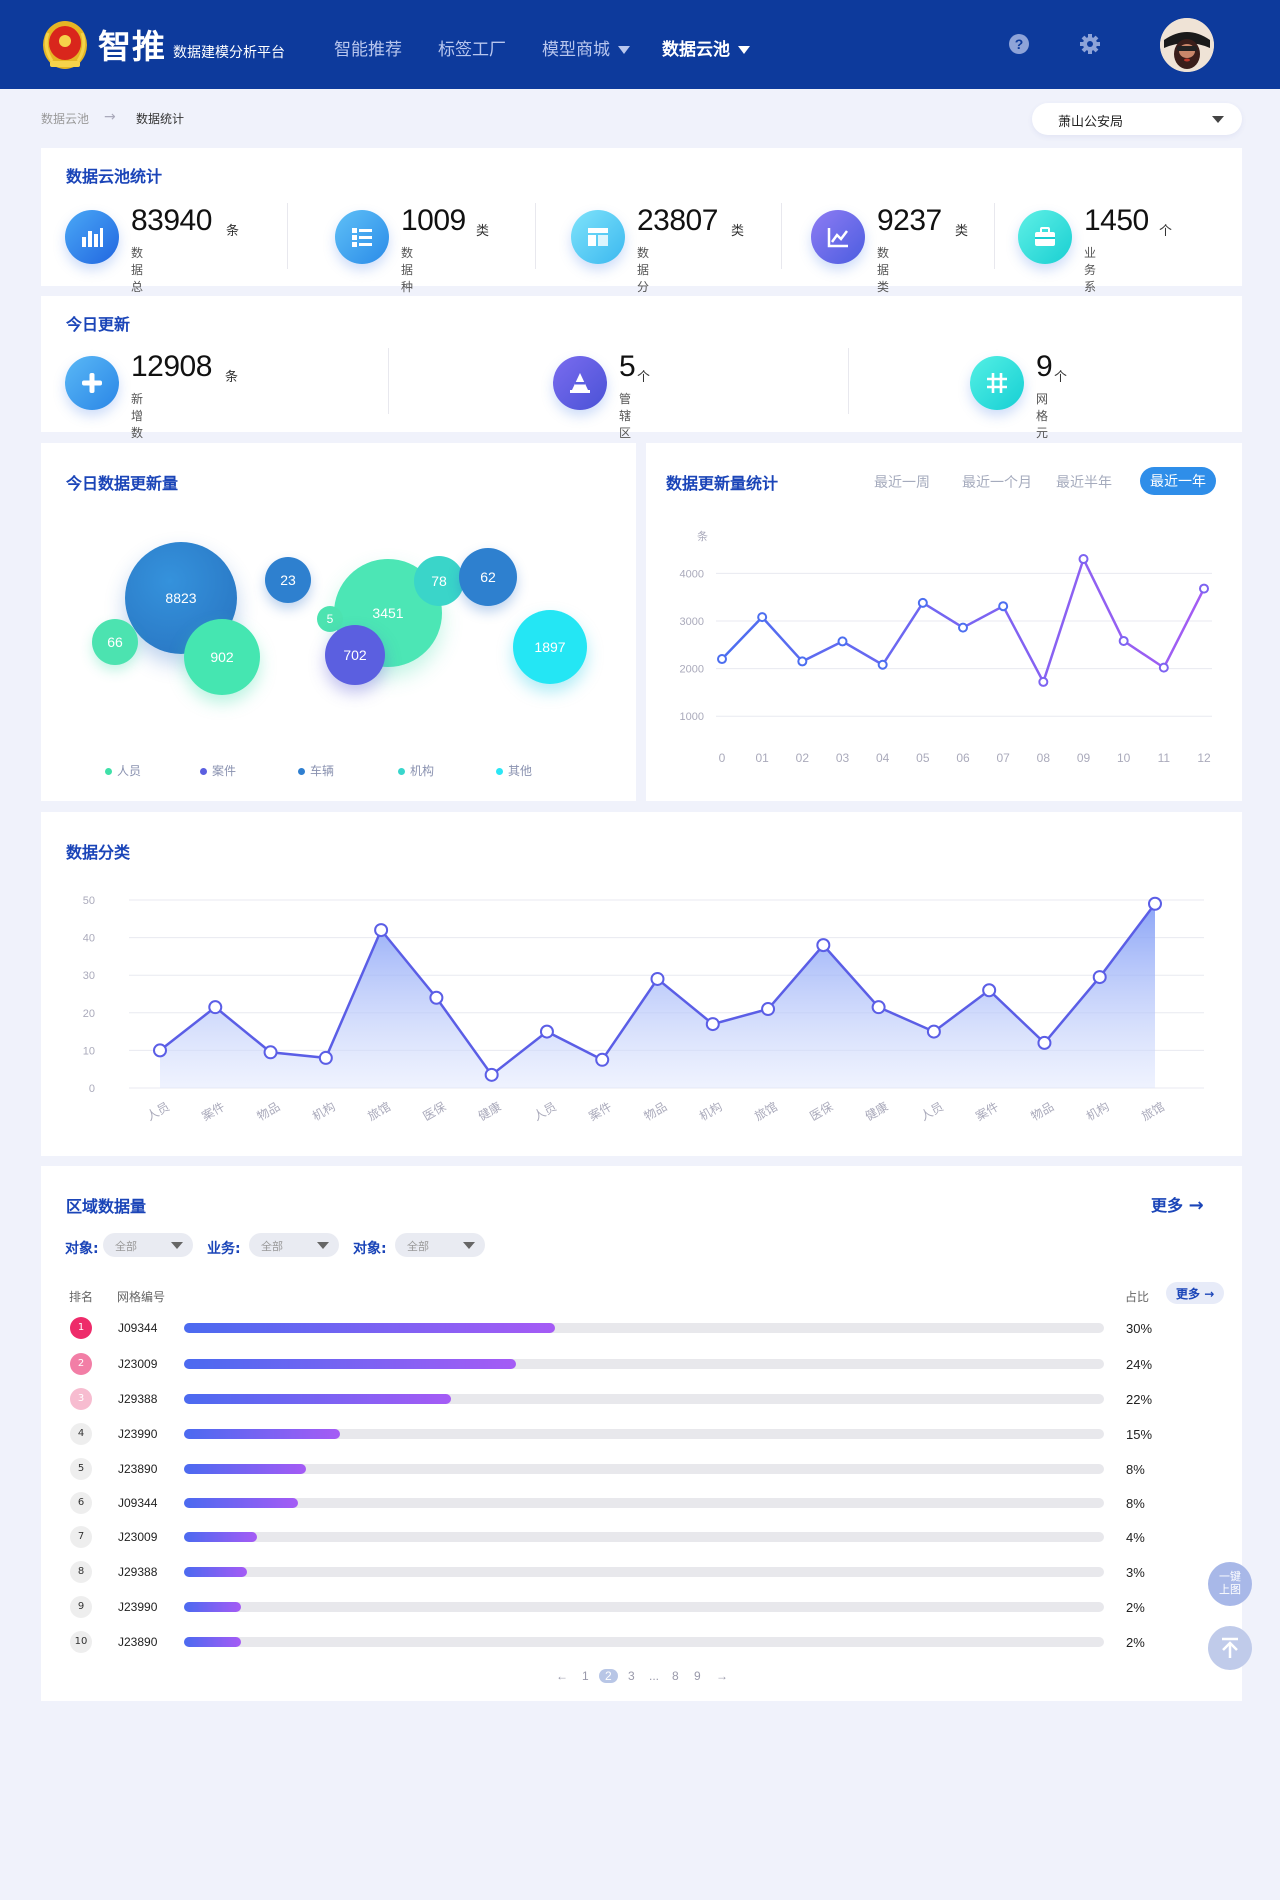 The image size is (1280, 1900). I want to click on pager-prev: ←, so click(562, 1676).